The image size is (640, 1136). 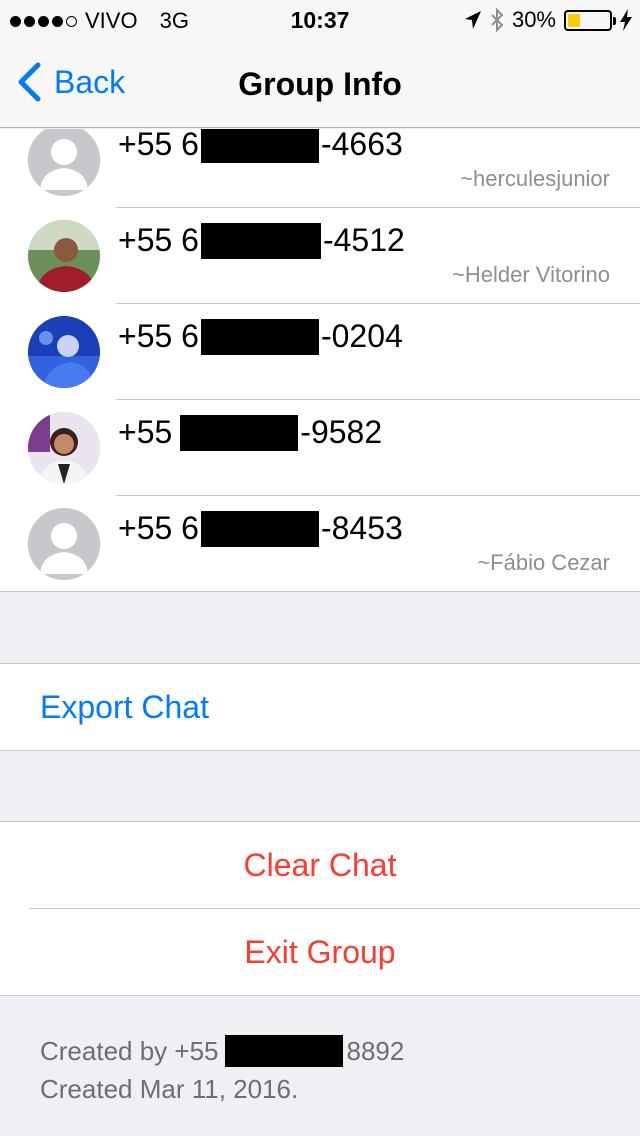 I want to click on page-title: Group Info, so click(x=320, y=84).